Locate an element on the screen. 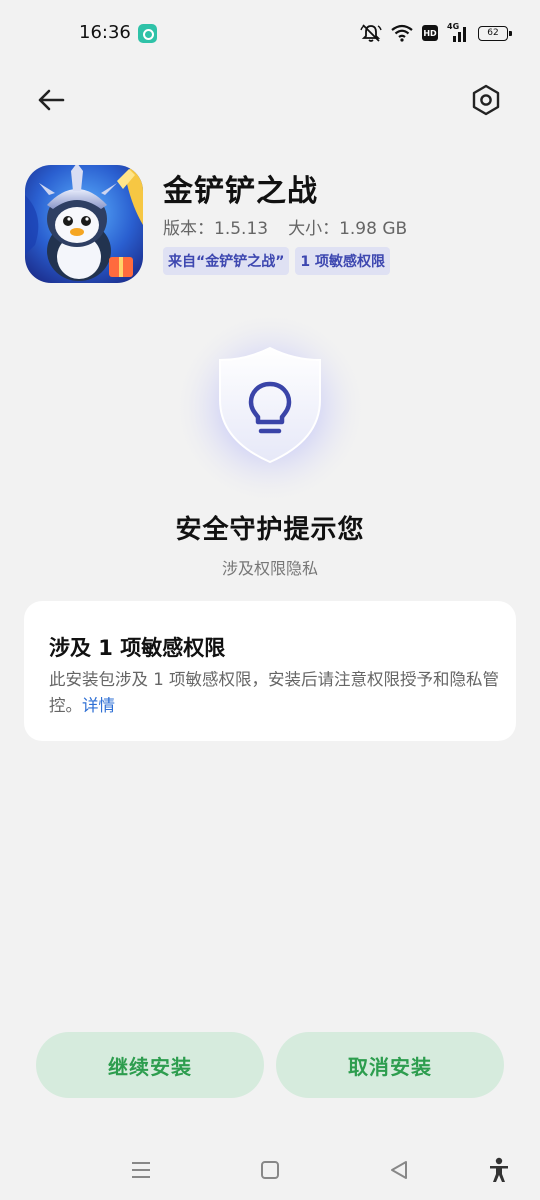 The height and width of the screenshot is (1200, 540). mute-icon is located at coordinates (371, 33).